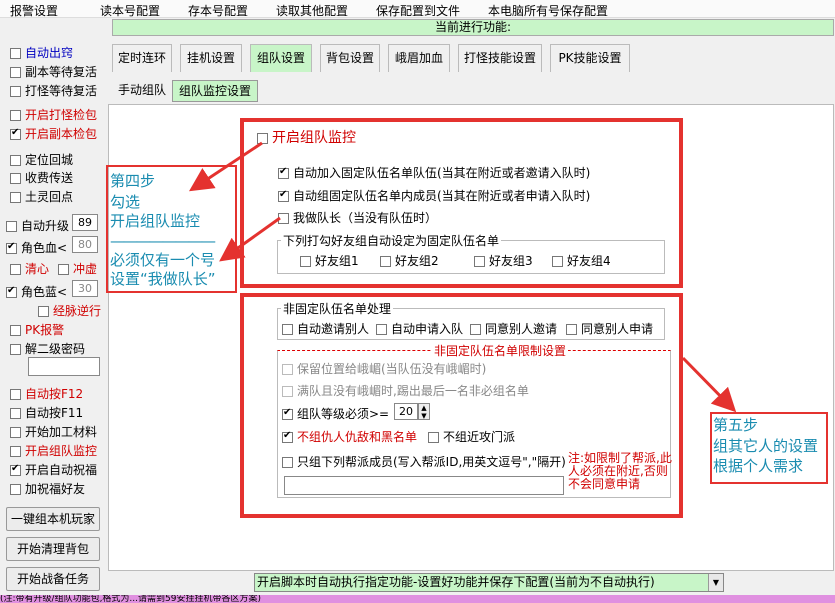  I want to click on ticker-bar: (注:带有升级/组队功能包,格式为...请需到59安挂挂机带各区方案), so click(417, 599).